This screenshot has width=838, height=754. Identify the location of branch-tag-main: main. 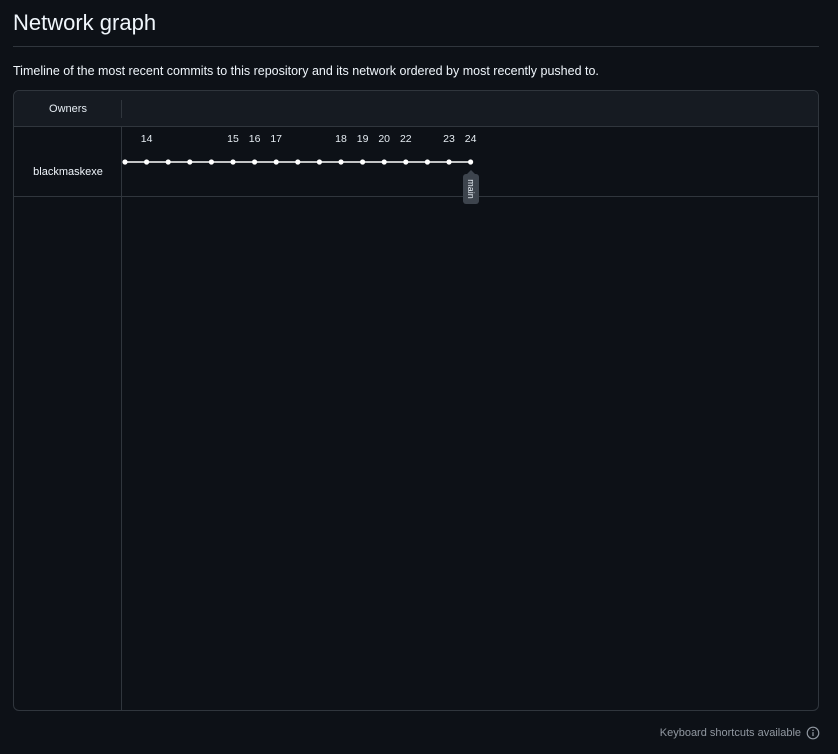
(470, 187).